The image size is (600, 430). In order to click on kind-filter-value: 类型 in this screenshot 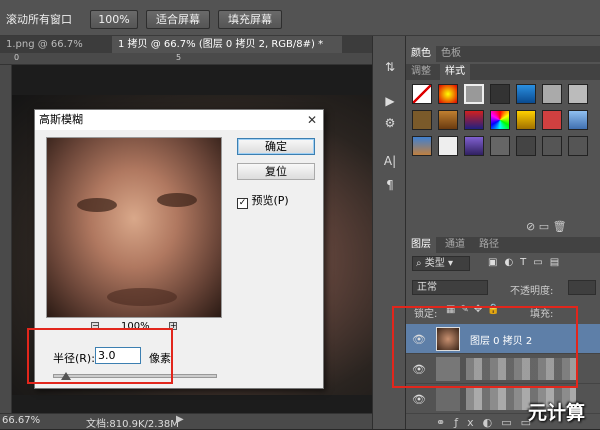, I will do `click(434, 263)`.